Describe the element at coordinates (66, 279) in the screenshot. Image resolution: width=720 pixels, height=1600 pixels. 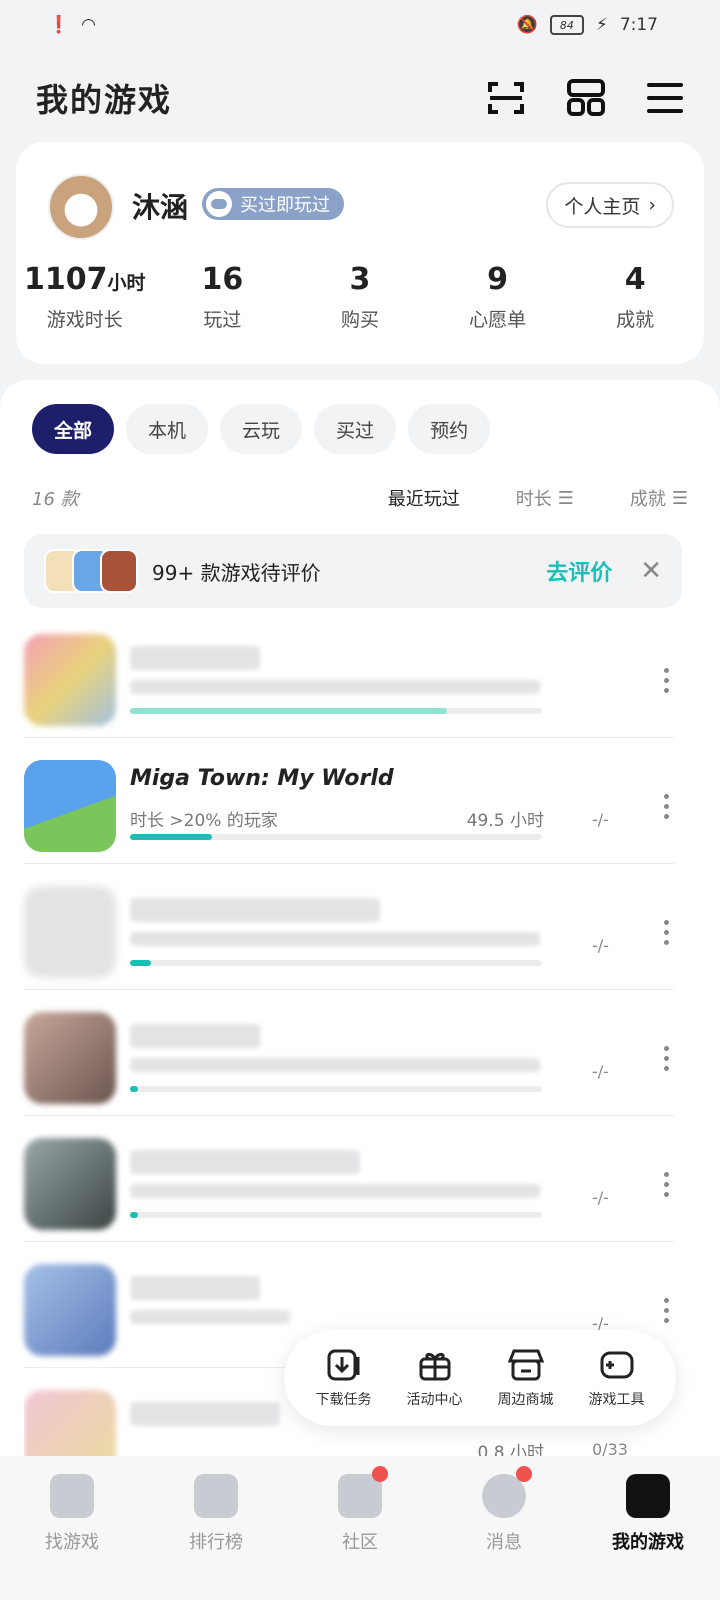
I see `stat-value: 1107` at that location.